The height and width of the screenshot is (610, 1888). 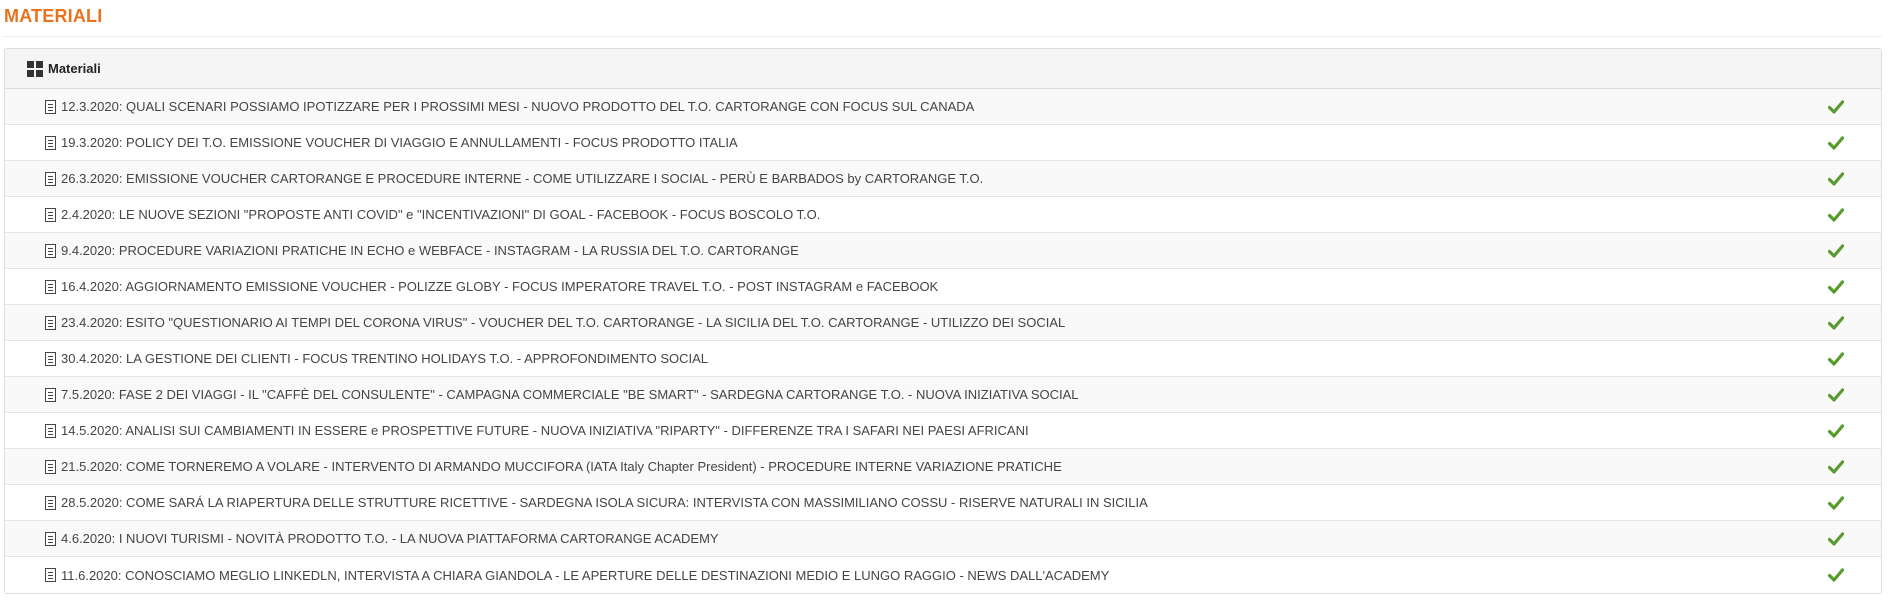 I want to click on panel-title: Materiali, so click(x=74, y=68).